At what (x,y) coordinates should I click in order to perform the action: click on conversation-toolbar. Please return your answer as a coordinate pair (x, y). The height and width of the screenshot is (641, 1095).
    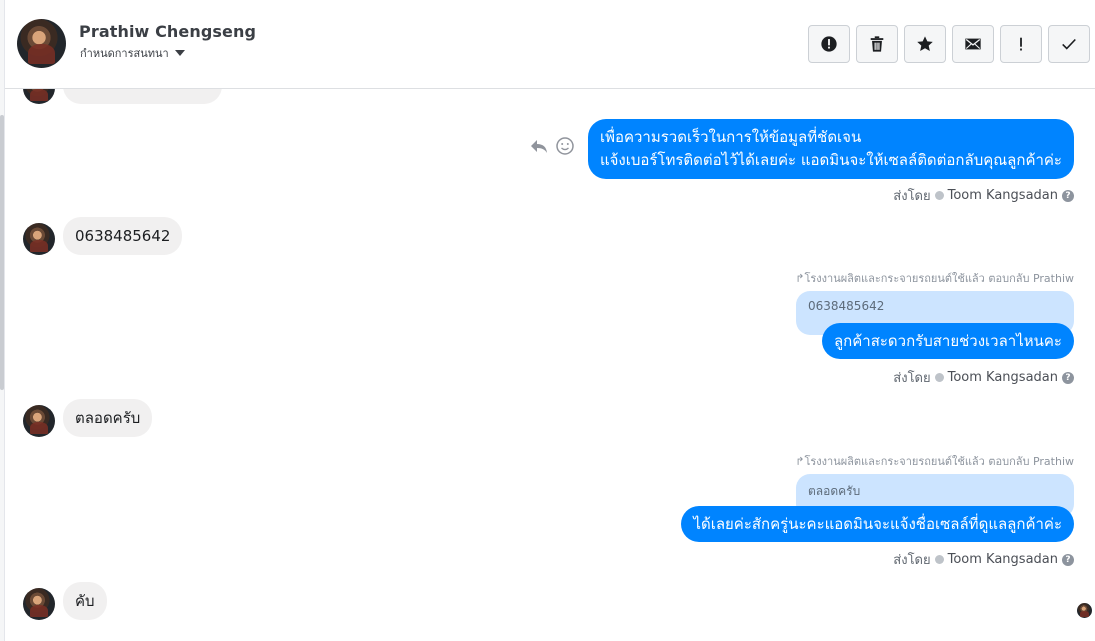
    Looking at the image, I should click on (949, 44).